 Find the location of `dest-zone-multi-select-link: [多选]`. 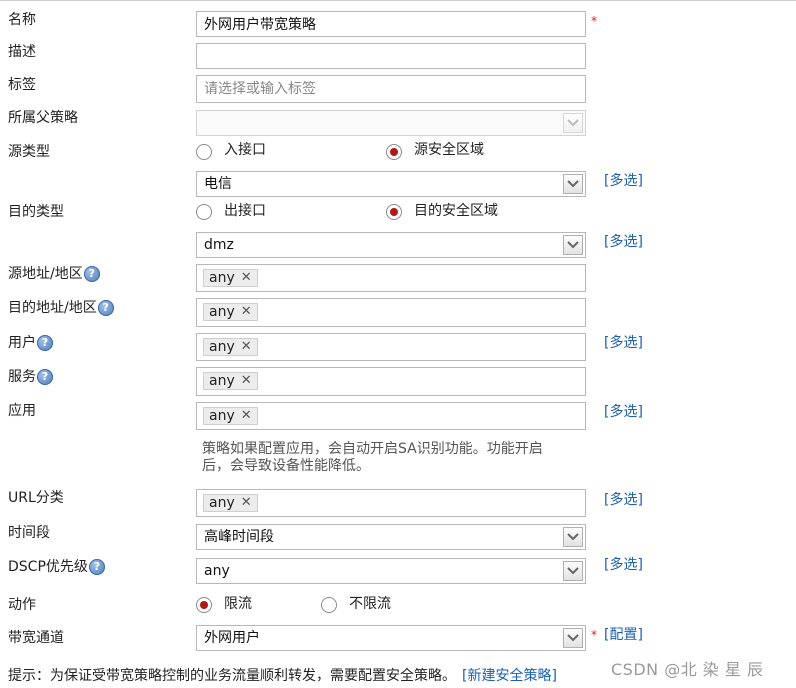

dest-zone-multi-select-link: [多选] is located at coordinates (623, 242).